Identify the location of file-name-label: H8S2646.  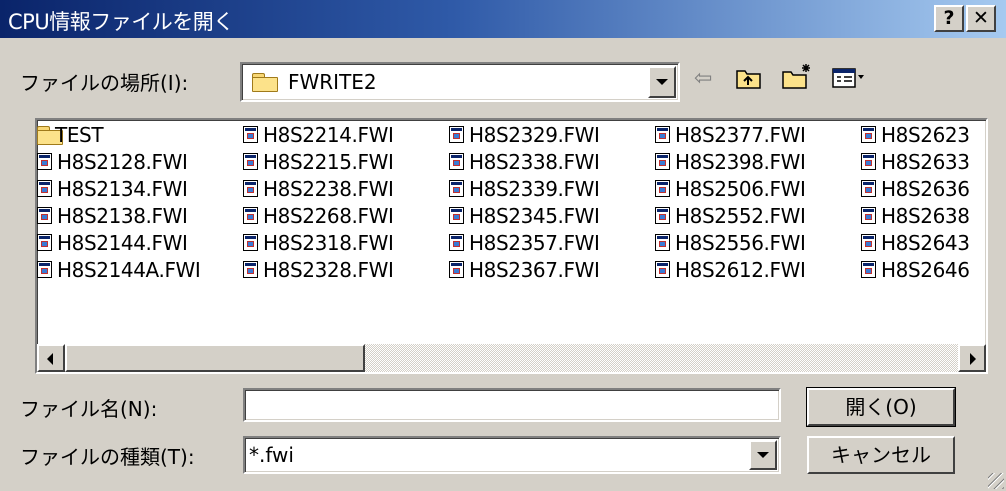
(925, 270).